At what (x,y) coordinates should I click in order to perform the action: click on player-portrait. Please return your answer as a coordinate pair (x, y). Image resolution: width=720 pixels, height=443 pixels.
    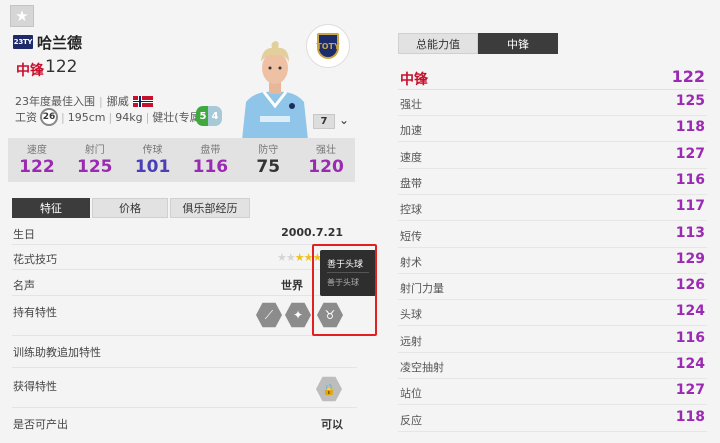
    Looking at the image, I should click on (275, 90).